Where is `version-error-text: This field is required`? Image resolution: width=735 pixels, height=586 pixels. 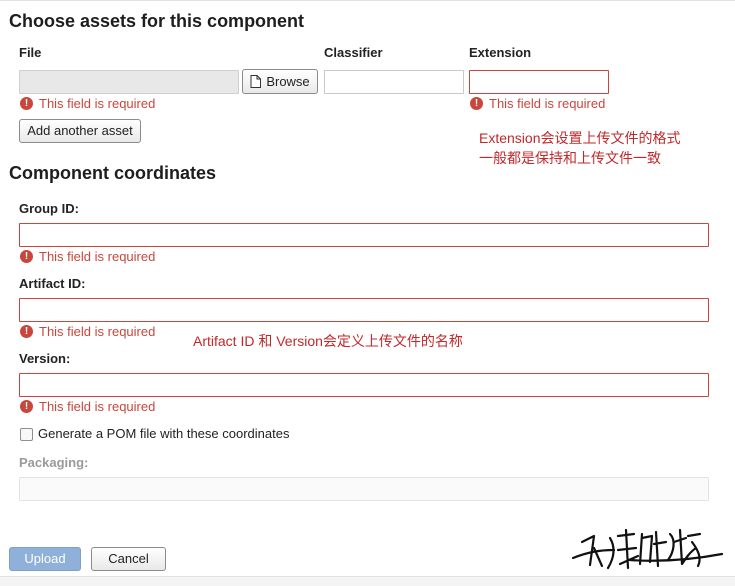 version-error-text: This field is required is located at coordinates (97, 406).